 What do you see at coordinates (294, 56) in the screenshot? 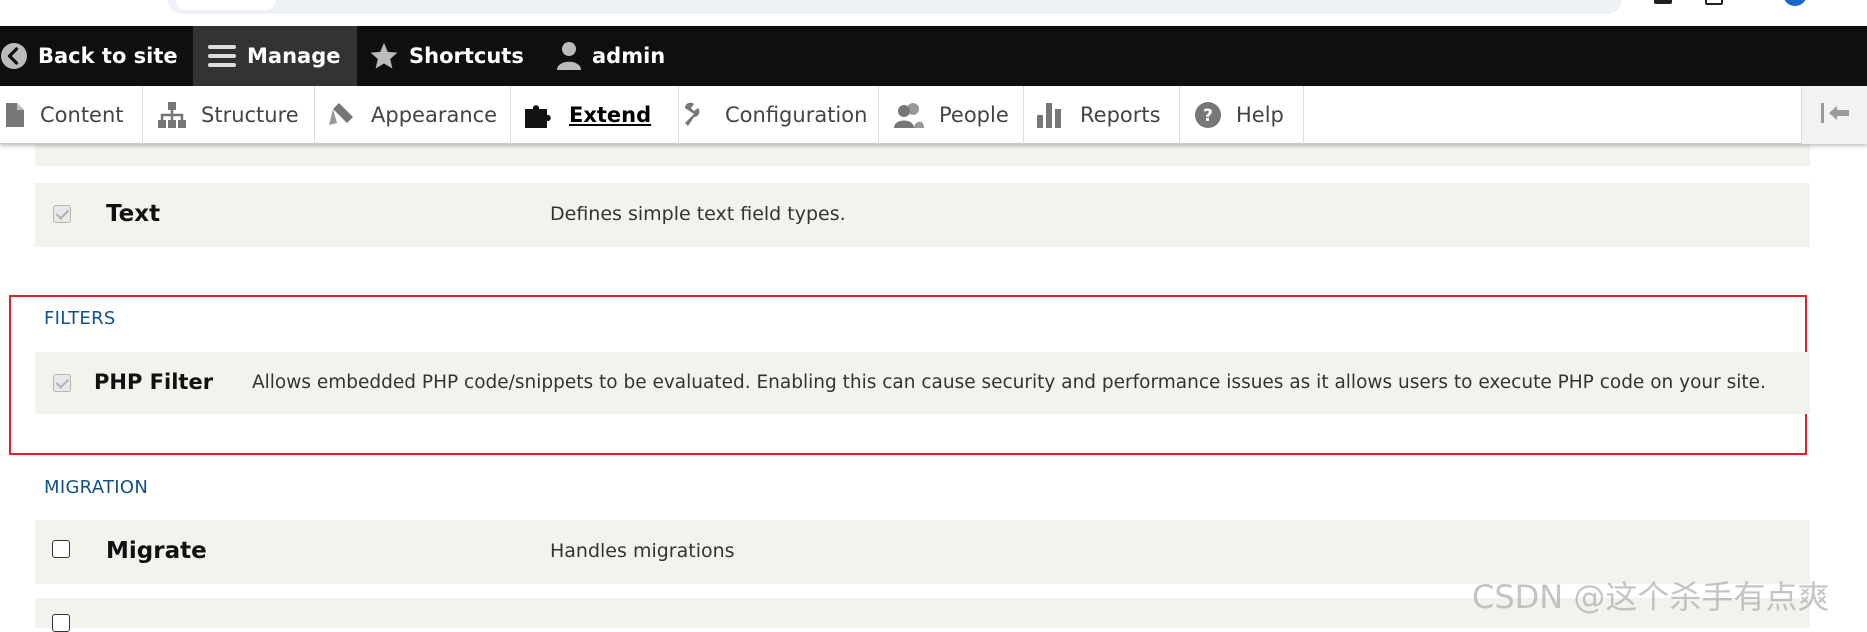
I see `manage-label: Manage` at bounding box center [294, 56].